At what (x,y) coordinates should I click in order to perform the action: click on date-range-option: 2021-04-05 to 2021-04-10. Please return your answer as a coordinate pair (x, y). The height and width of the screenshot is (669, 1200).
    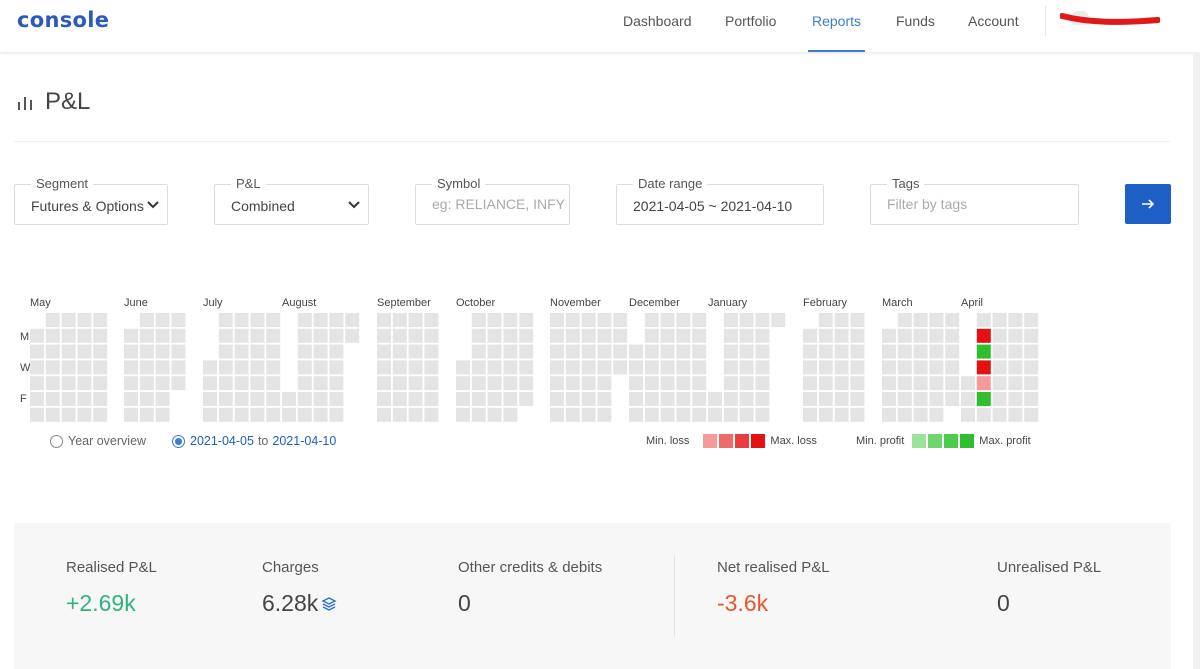
    Looking at the image, I should click on (254, 441).